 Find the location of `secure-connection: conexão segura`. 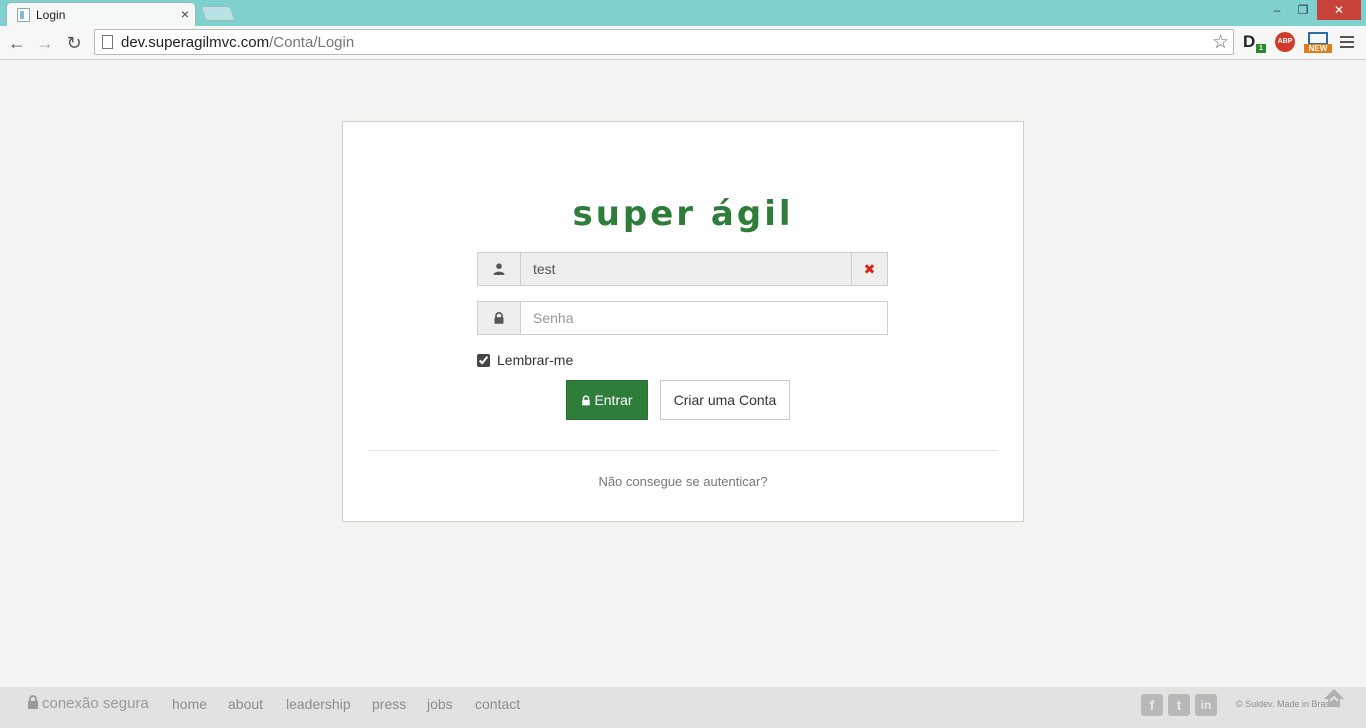

secure-connection: conexão segura is located at coordinates (88, 703).